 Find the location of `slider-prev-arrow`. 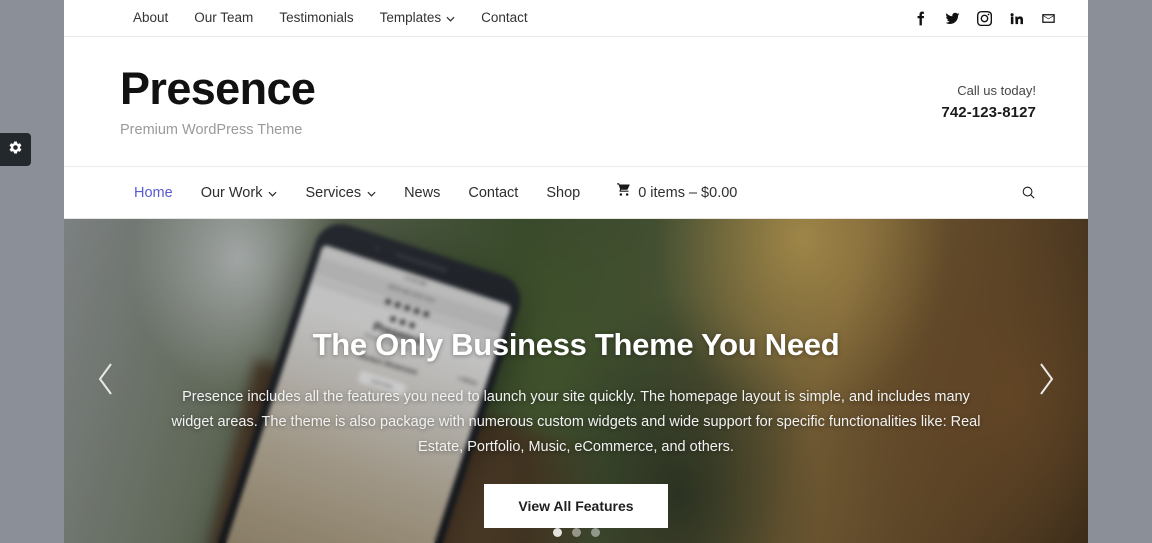

slider-prev-arrow is located at coordinates (106, 381).